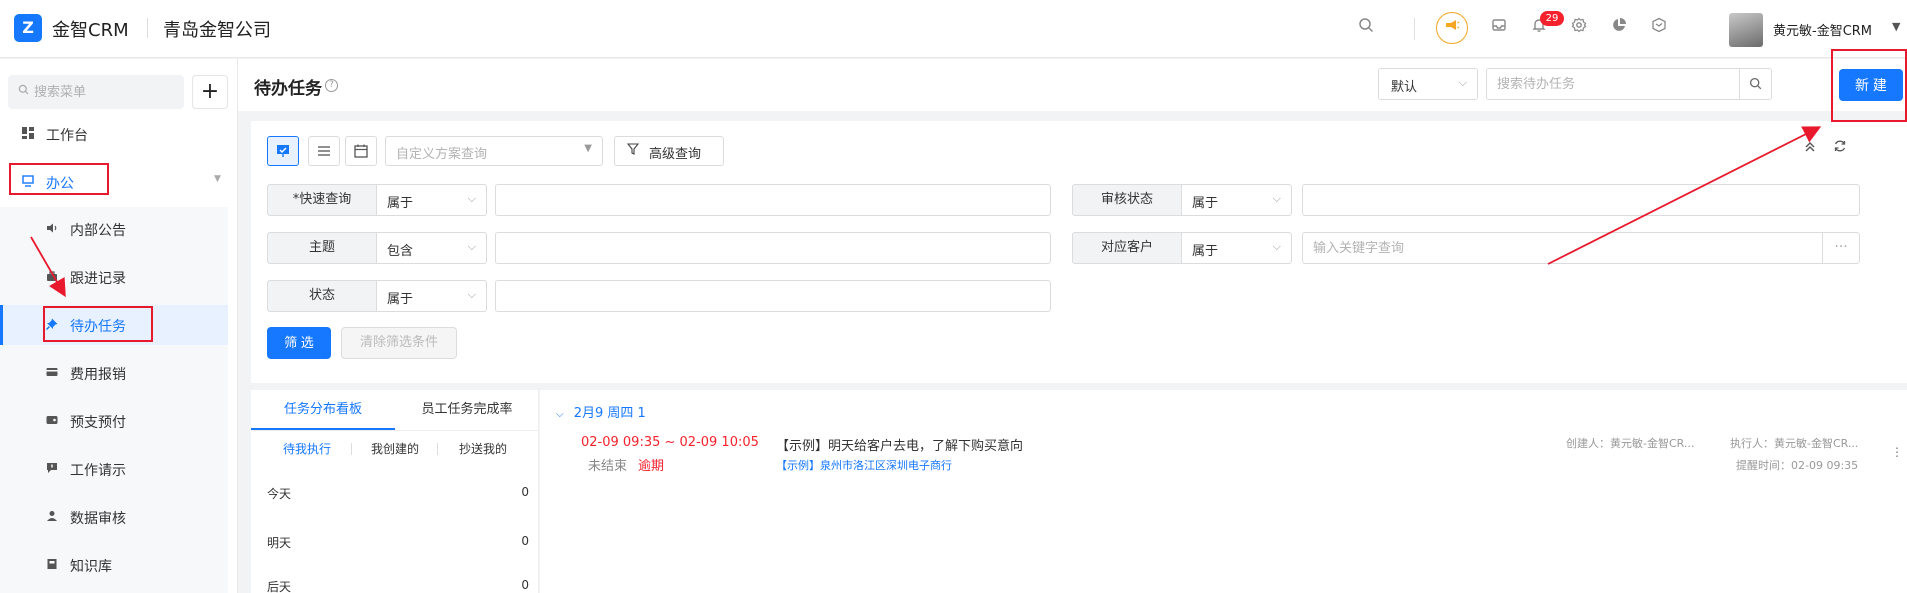  What do you see at coordinates (675, 154) in the screenshot?
I see `advanced-query-label: 高级查询` at bounding box center [675, 154].